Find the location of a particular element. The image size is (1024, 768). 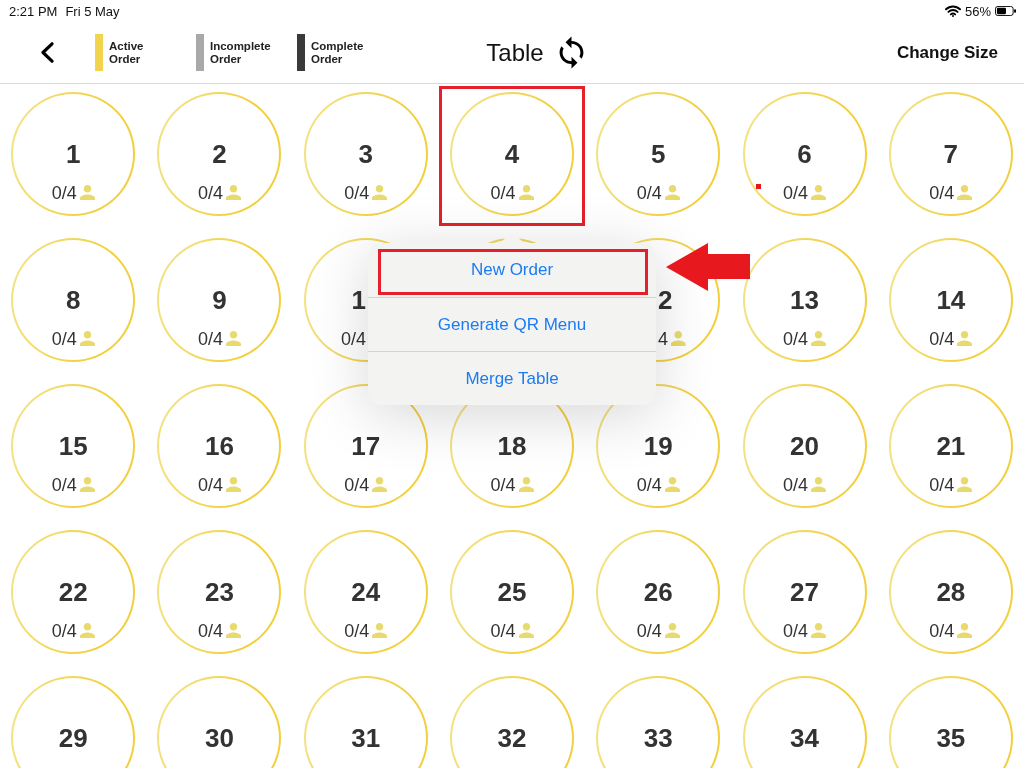

battery-percent: 56% is located at coordinates (977, 11).